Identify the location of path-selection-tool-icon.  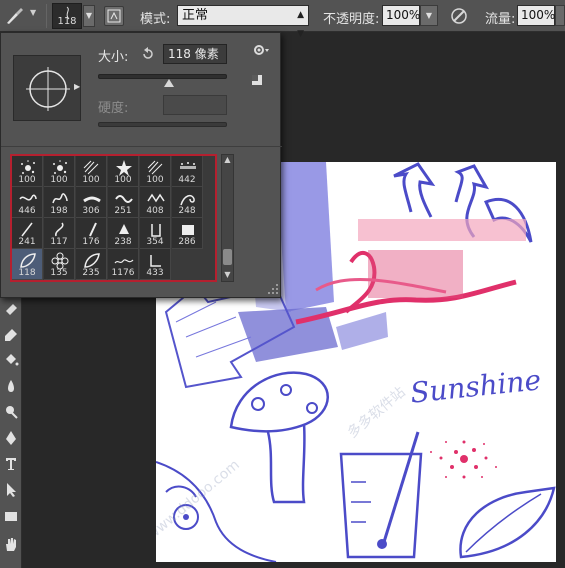
(11, 490).